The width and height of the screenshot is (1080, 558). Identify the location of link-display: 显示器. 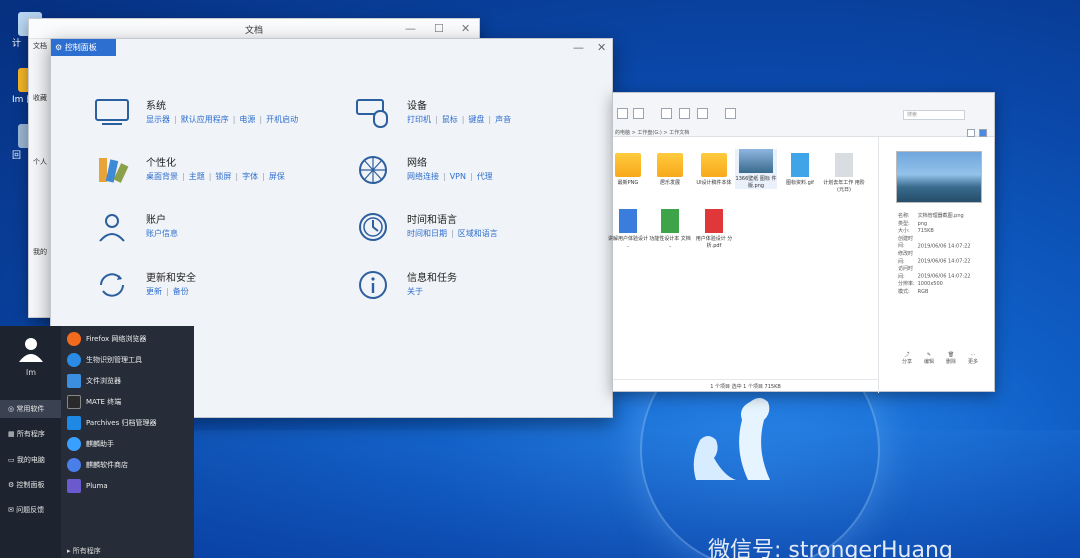
(158, 119).